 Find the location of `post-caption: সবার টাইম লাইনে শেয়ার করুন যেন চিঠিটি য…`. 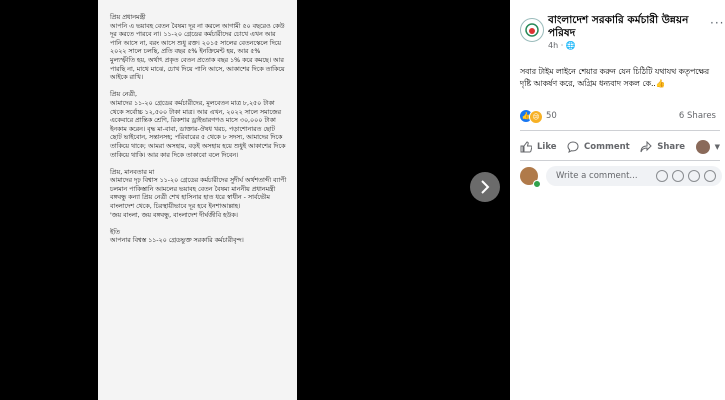

post-caption: সবার টাইম লাইনে শেয়ার করুন যেন চিঠিটি য… is located at coordinates (614, 77).